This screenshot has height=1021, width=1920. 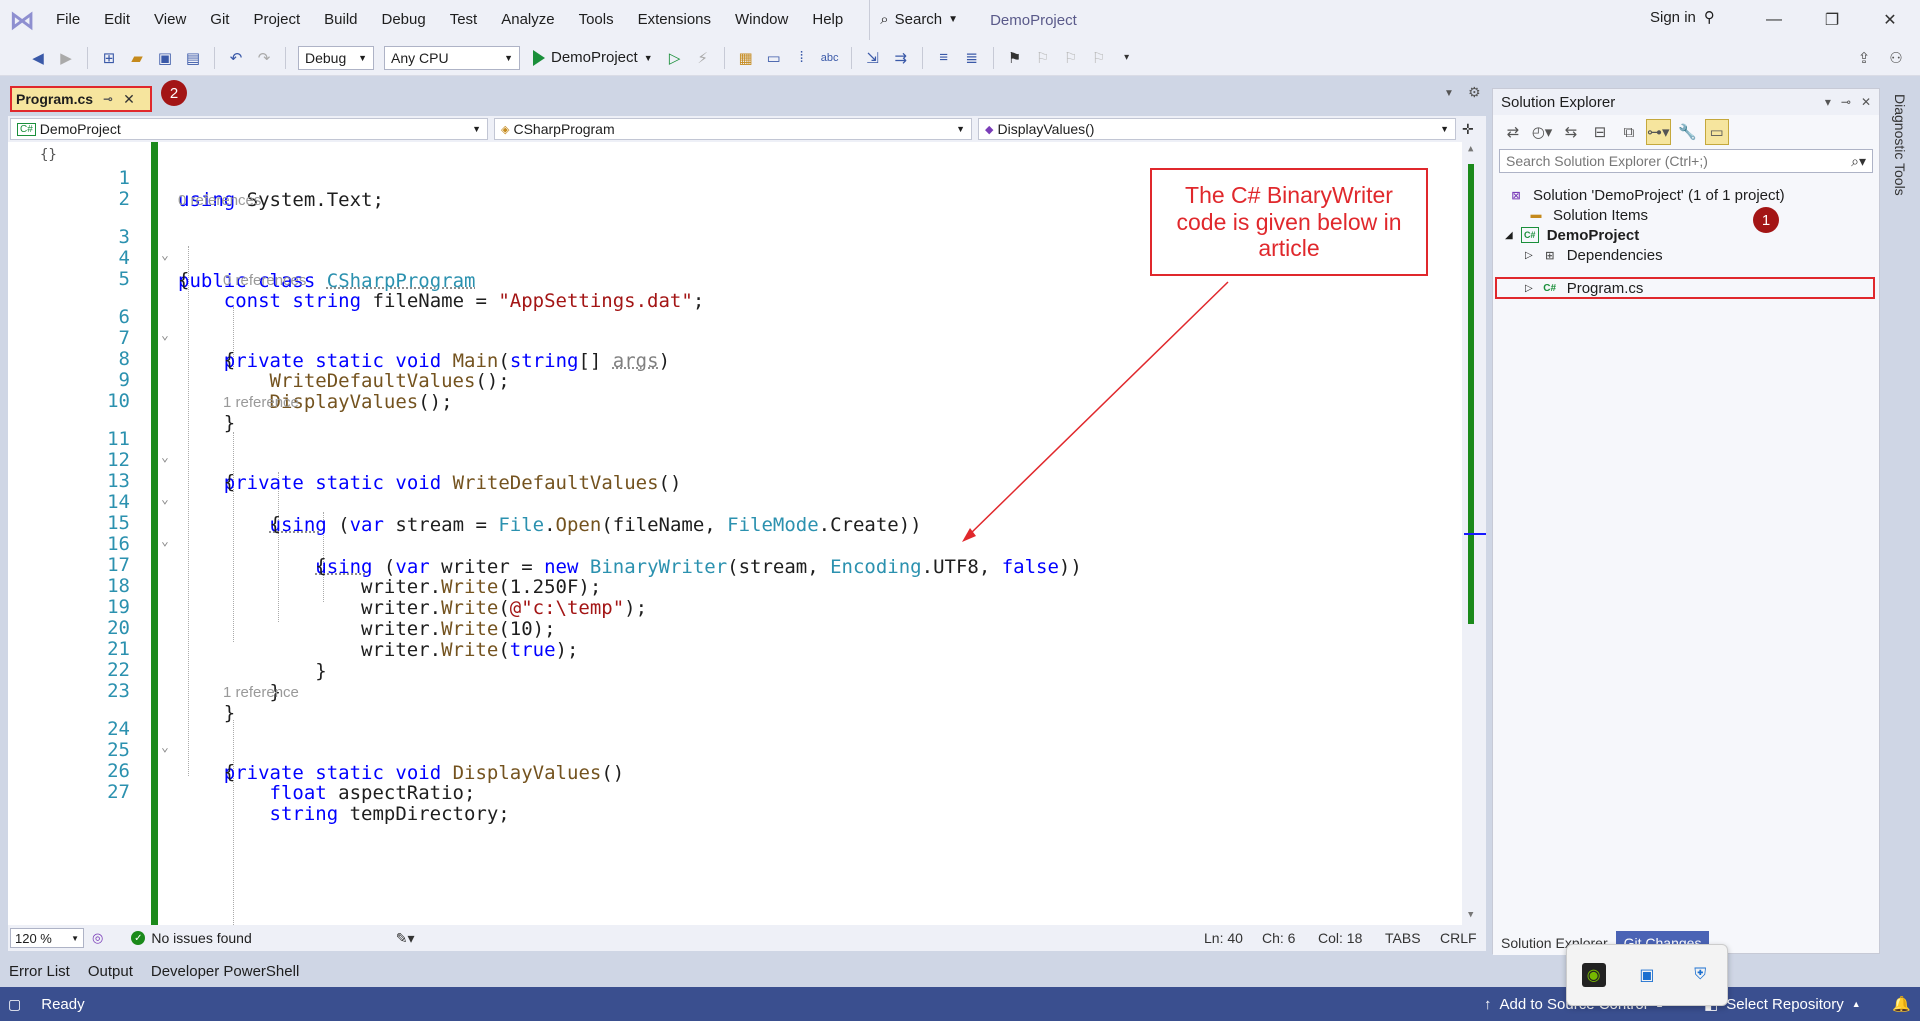 What do you see at coordinates (873, 58) in the screenshot?
I see `step-into-icon: ⇲` at bounding box center [873, 58].